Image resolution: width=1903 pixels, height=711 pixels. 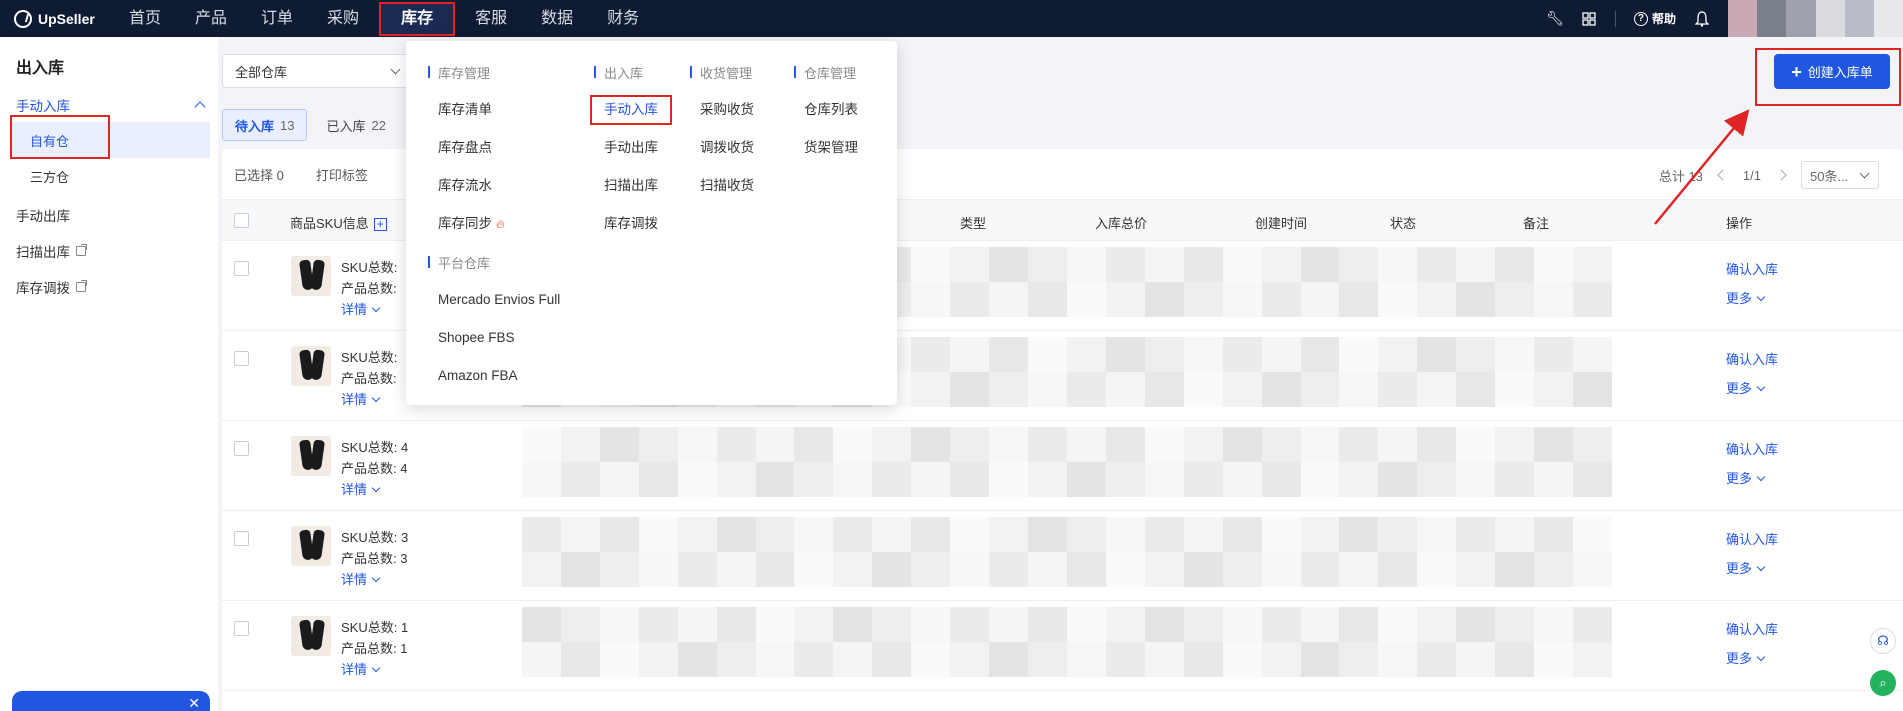 I want to click on menu-item-stock-flow: 库存流水, so click(x=503, y=186).